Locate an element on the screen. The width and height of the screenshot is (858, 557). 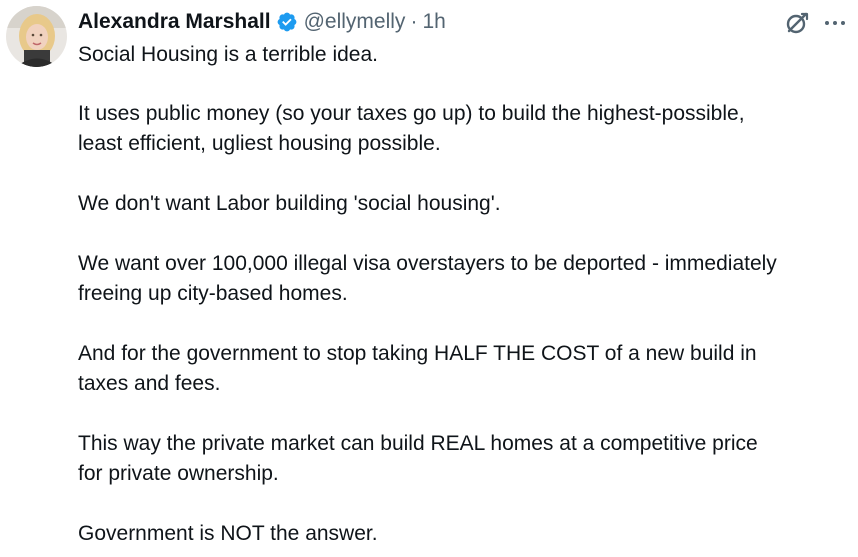
avatar is located at coordinates (36, 36).